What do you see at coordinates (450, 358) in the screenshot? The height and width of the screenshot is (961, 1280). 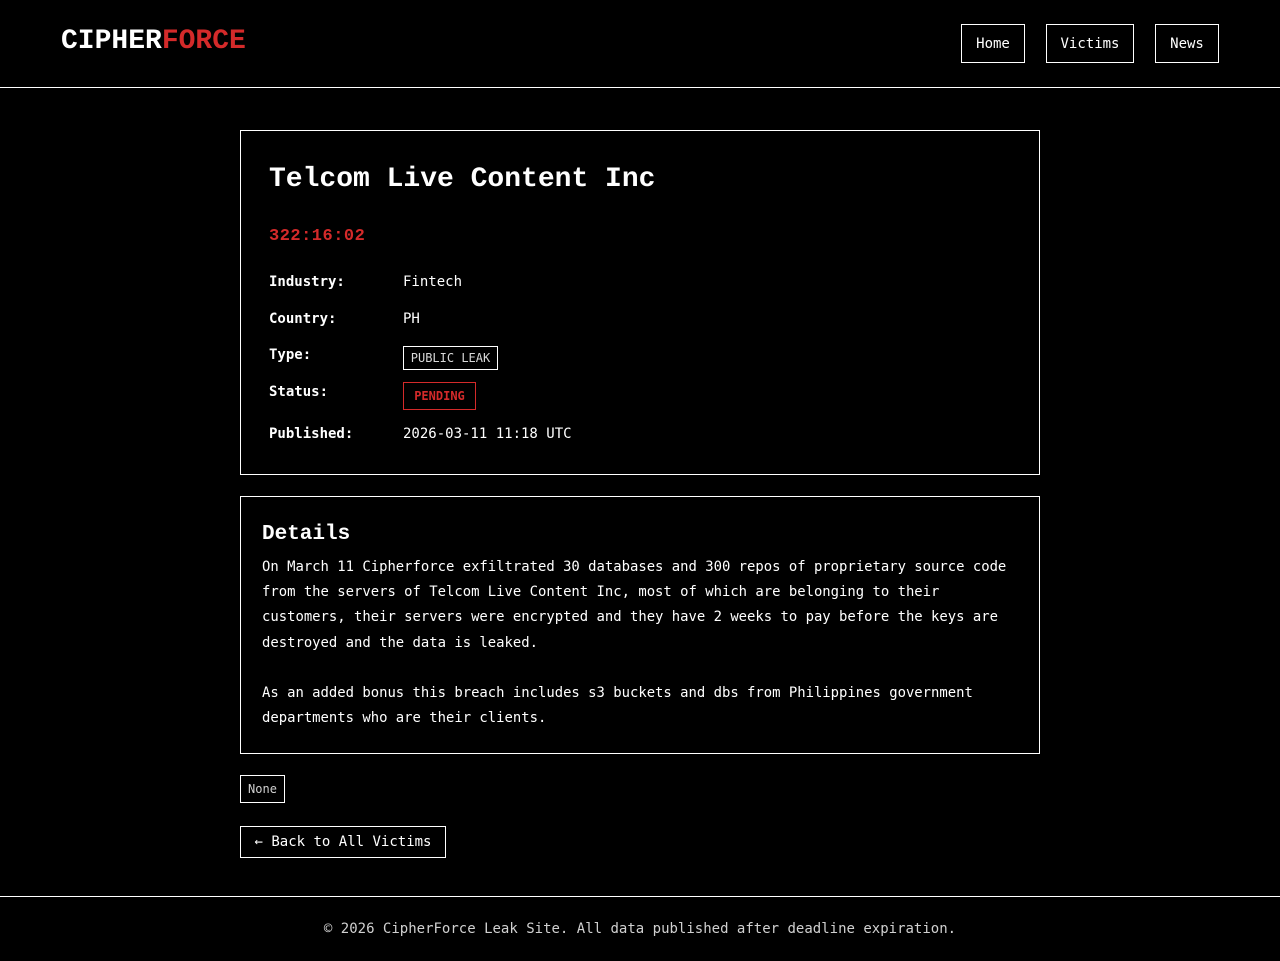 I see `type-badge: PUBLIC LEAK` at bounding box center [450, 358].